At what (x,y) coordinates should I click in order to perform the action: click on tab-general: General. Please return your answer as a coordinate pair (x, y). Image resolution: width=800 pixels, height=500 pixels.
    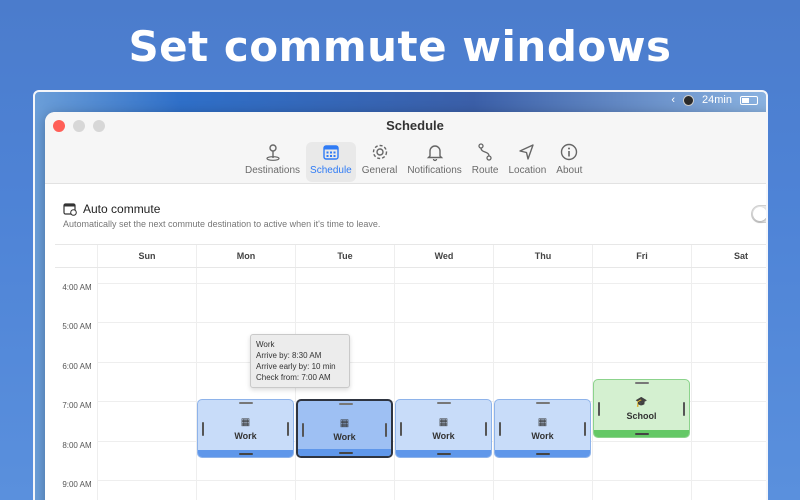
    Looking at the image, I should click on (380, 162).